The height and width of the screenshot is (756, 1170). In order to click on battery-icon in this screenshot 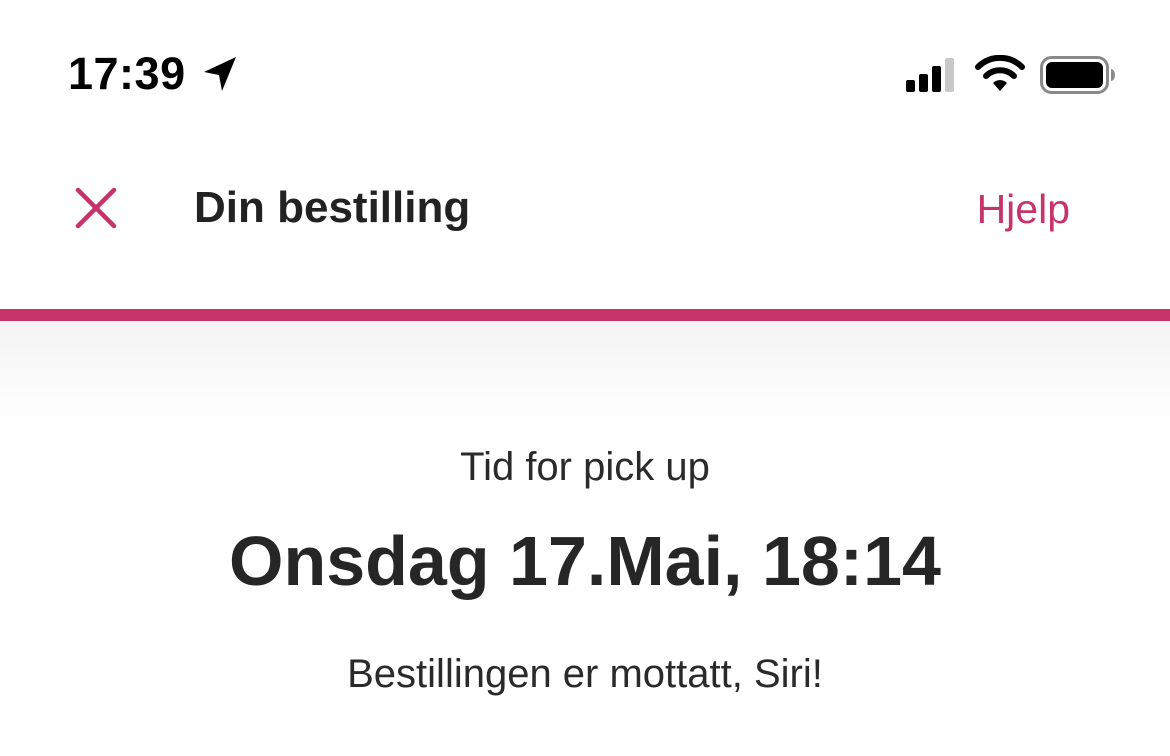, I will do `click(1077, 75)`.